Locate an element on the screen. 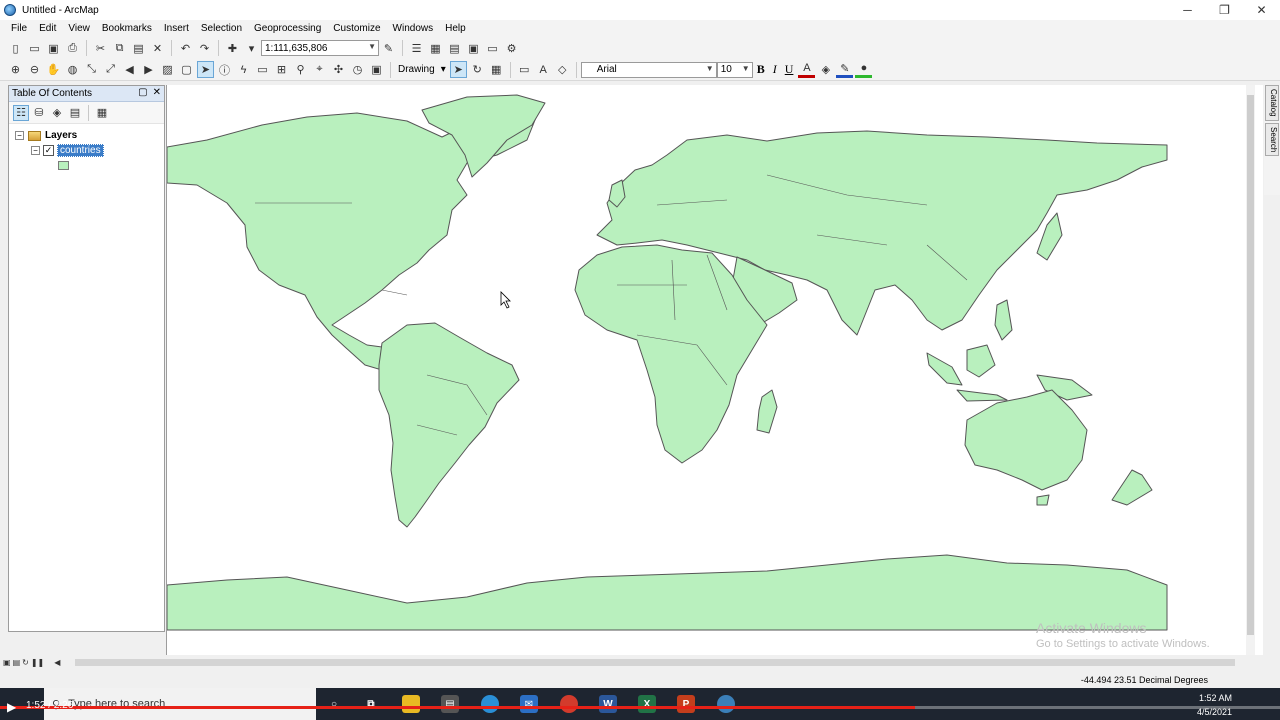 Image resolution: width=1280 pixels, height=720 pixels. arctoolbox-icon: ▣ is located at coordinates (473, 48).